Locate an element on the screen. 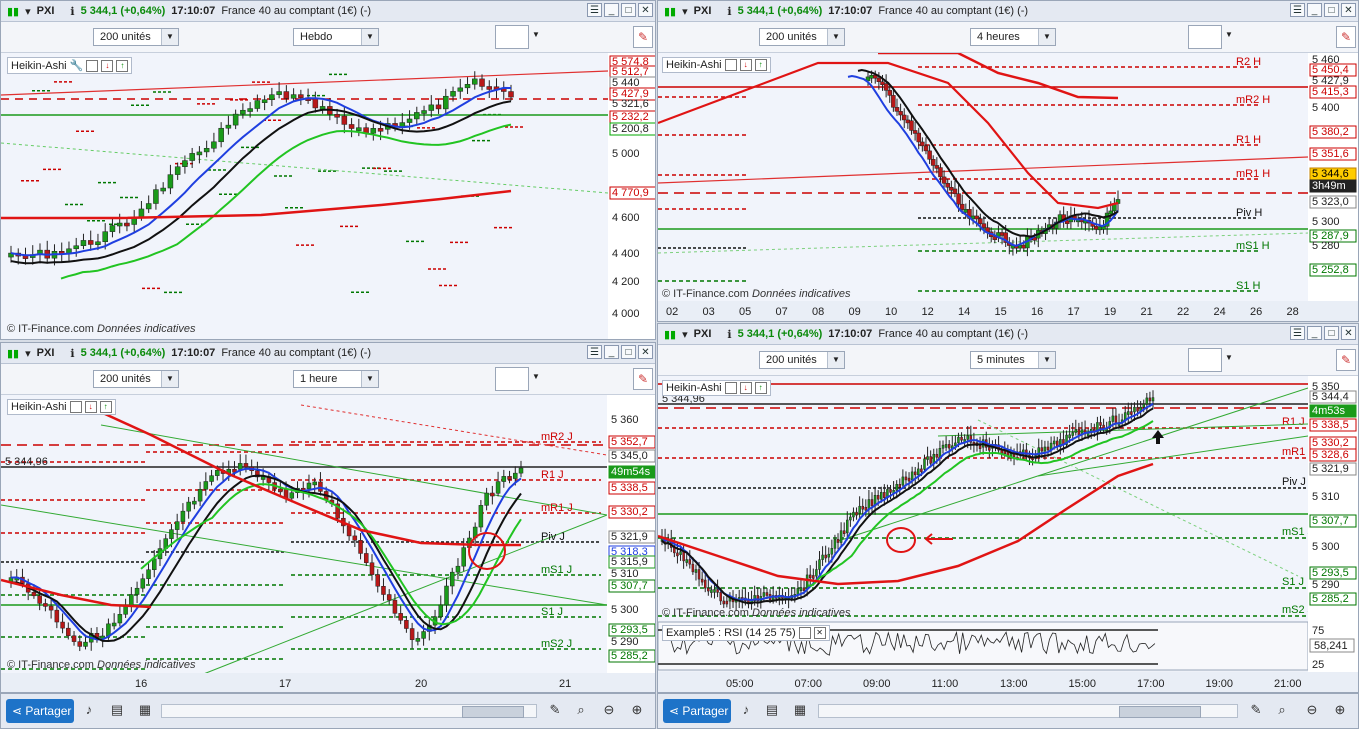 This screenshot has height=729, width=1359. wrench-icon: 🔧 is located at coordinates (77, 65).